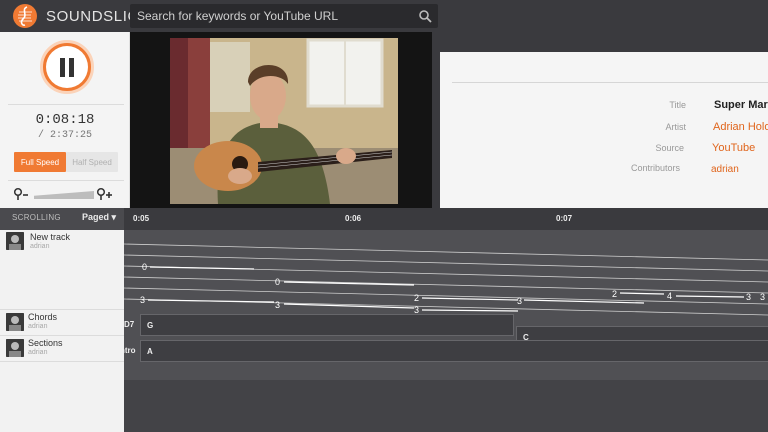  What do you see at coordinates (425, 16) in the screenshot?
I see `search-icon` at bounding box center [425, 16].